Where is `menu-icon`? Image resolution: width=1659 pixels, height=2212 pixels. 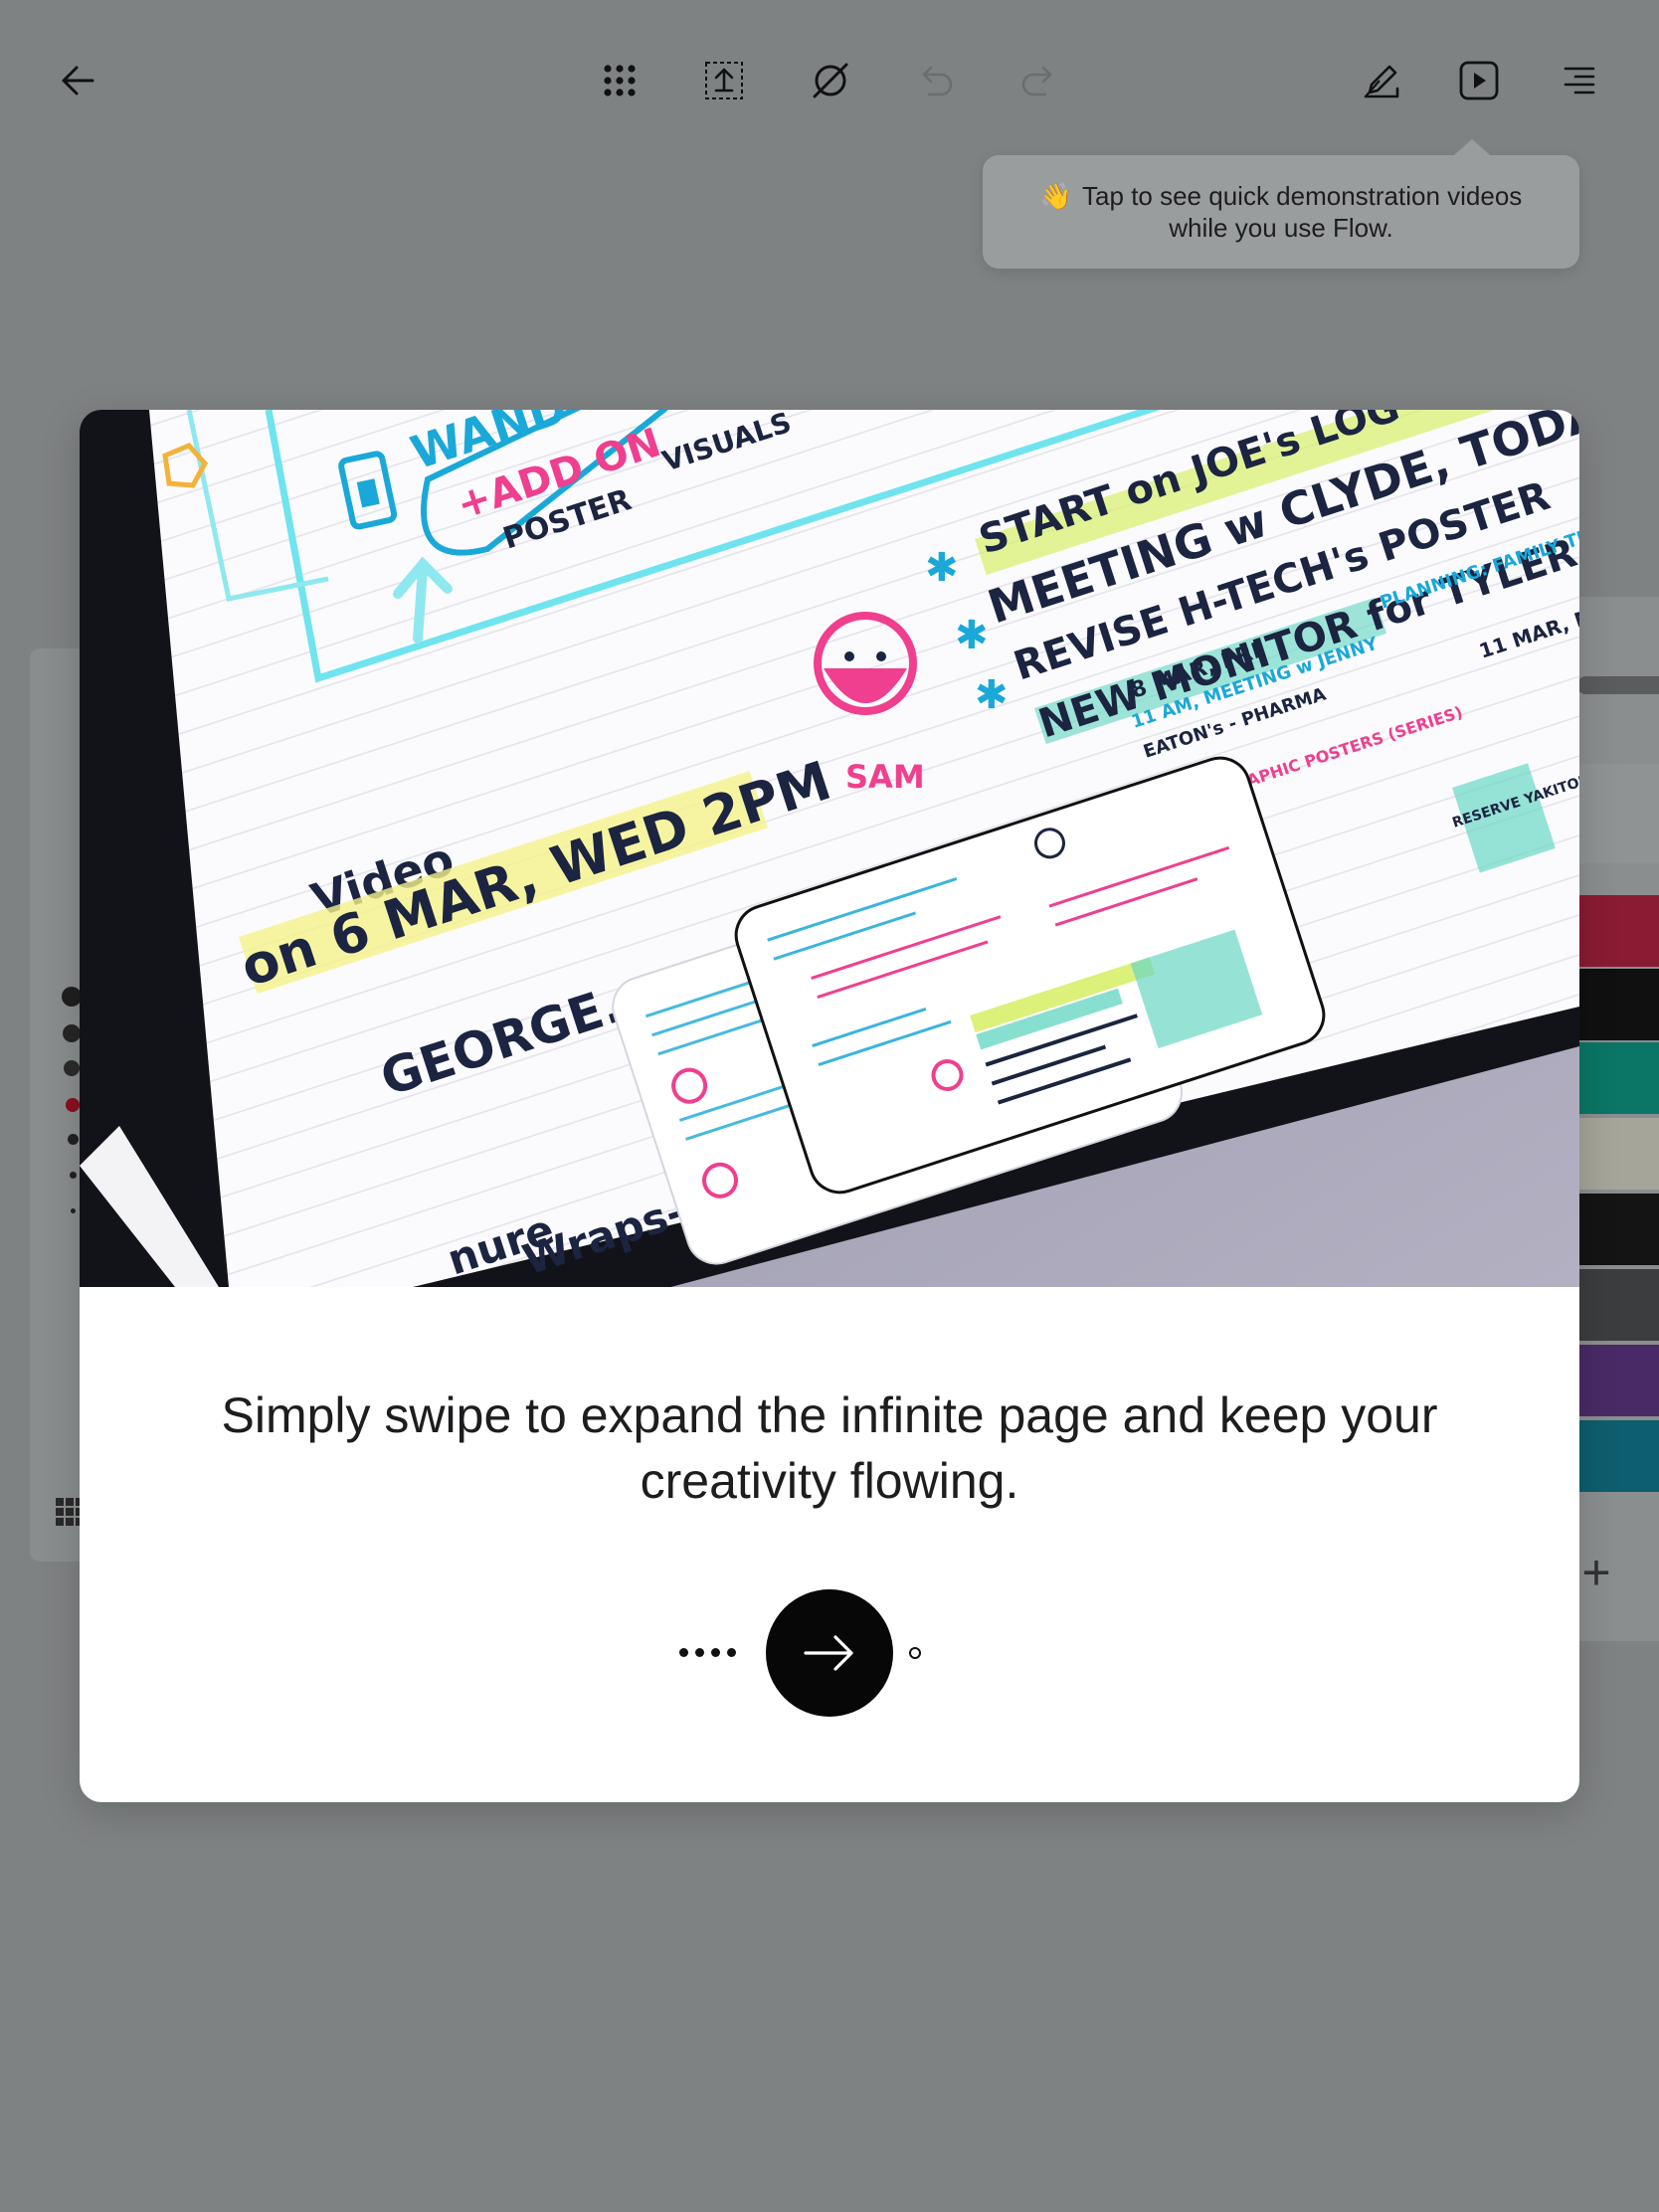 menu-icon is located at coordinates (1579, 80).